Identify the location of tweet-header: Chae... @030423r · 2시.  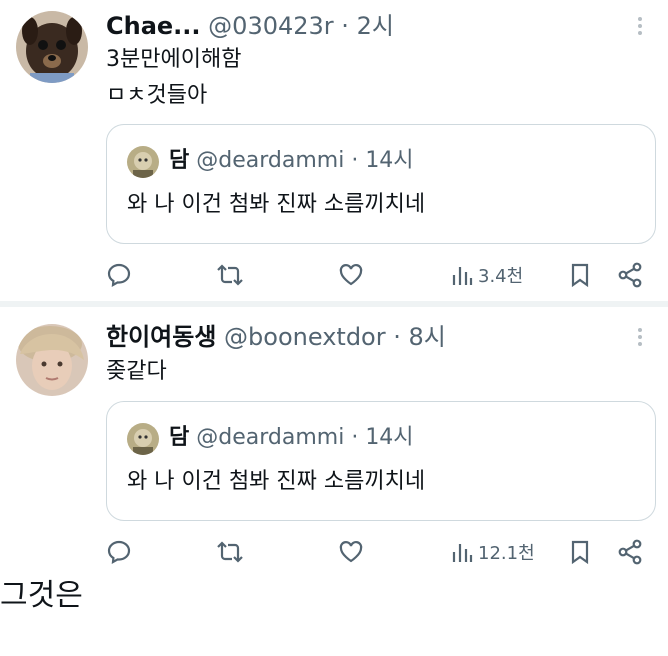
(250, 26).